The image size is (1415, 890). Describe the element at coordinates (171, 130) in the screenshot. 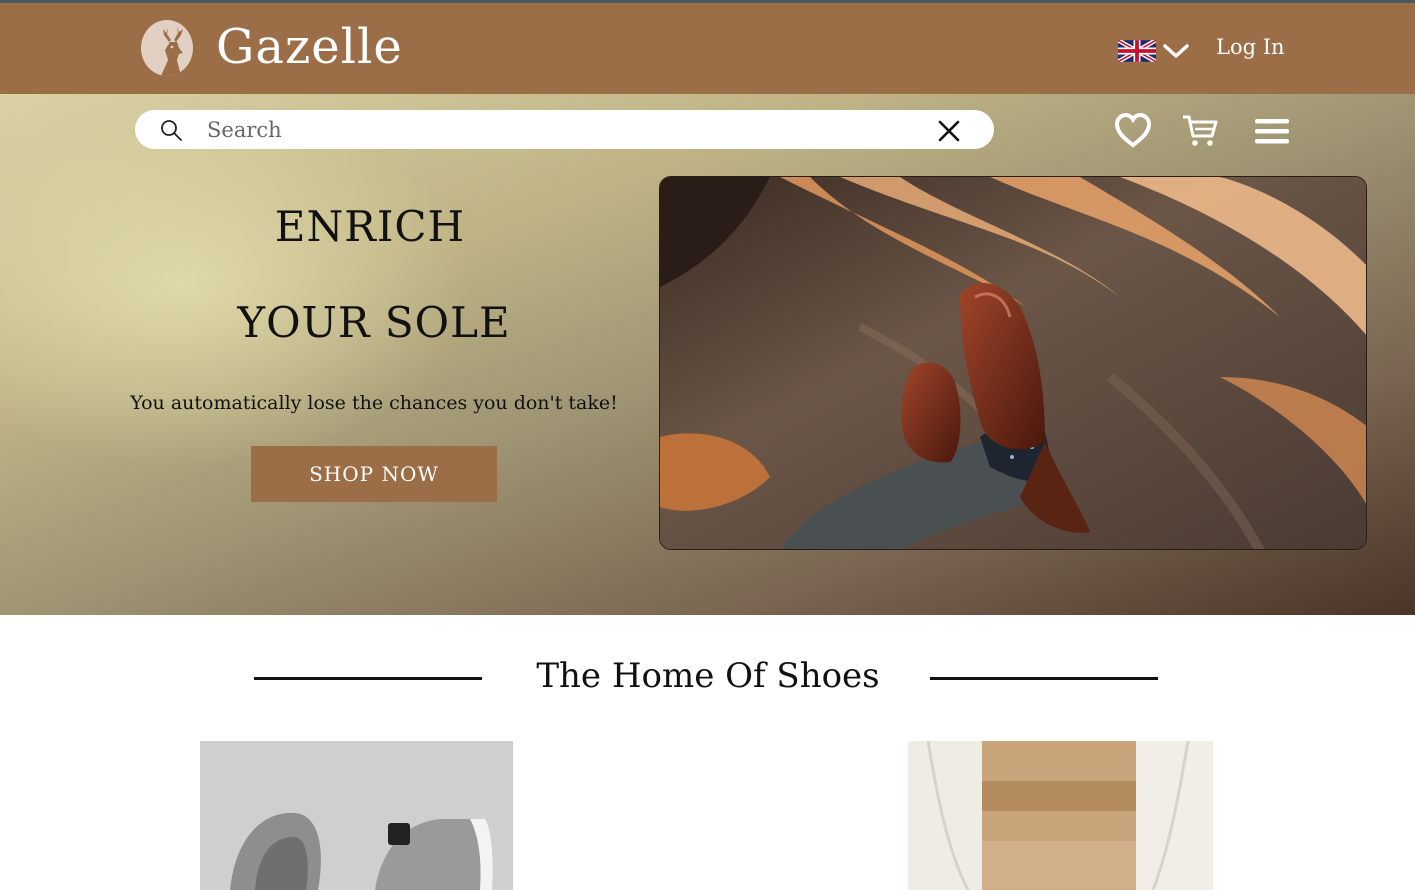

I see `search-icon` at that location.